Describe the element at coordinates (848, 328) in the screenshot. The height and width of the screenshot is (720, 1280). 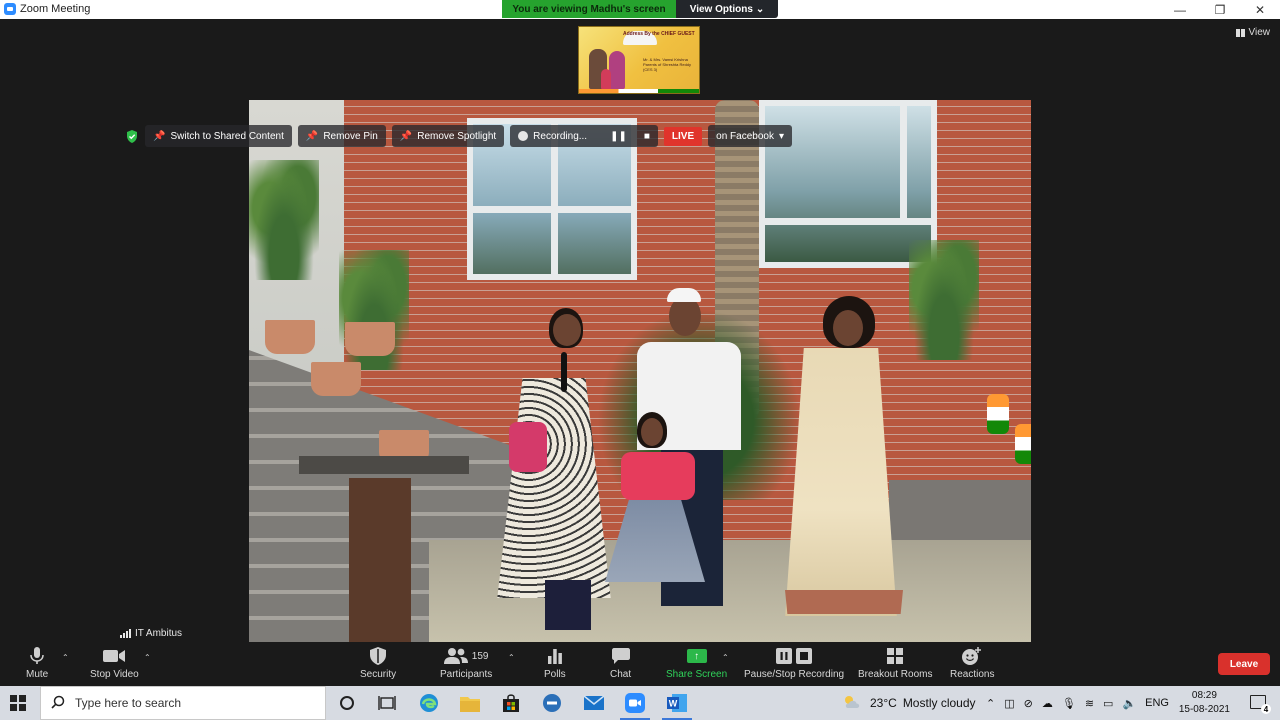
I see `woman-saree-face` at that location.